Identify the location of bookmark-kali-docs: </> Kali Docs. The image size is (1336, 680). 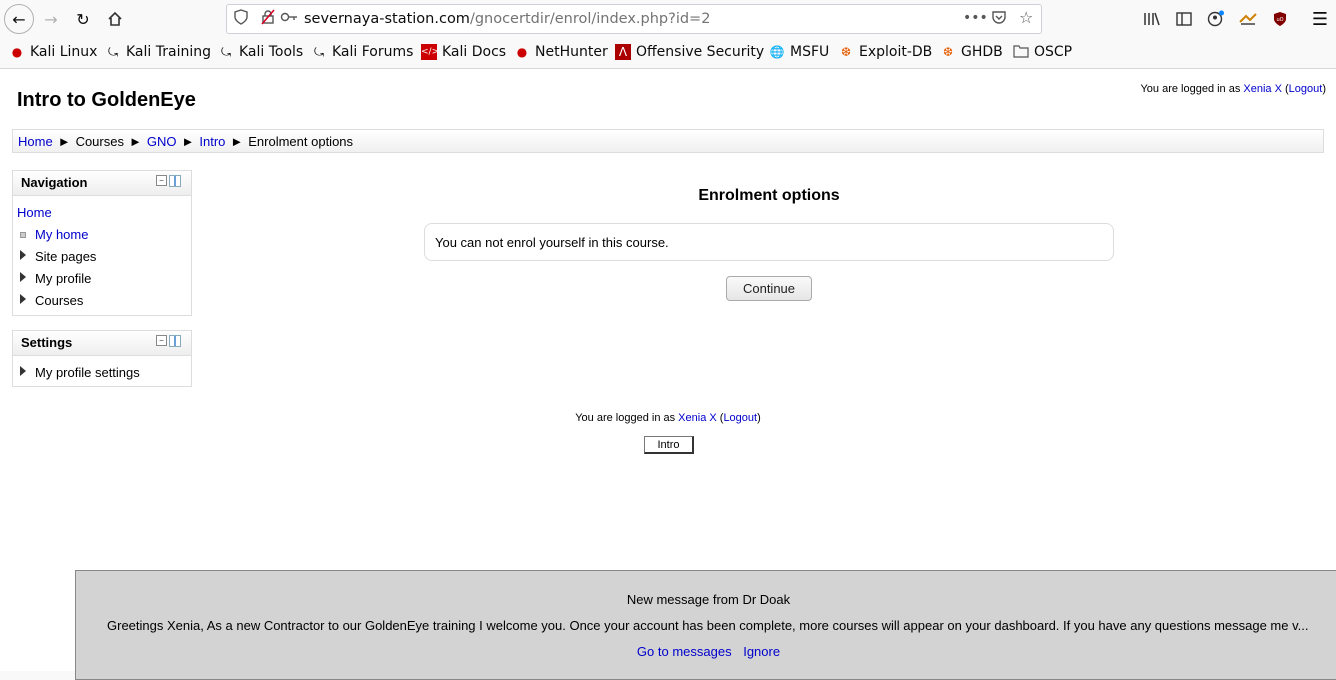
(463, 52).